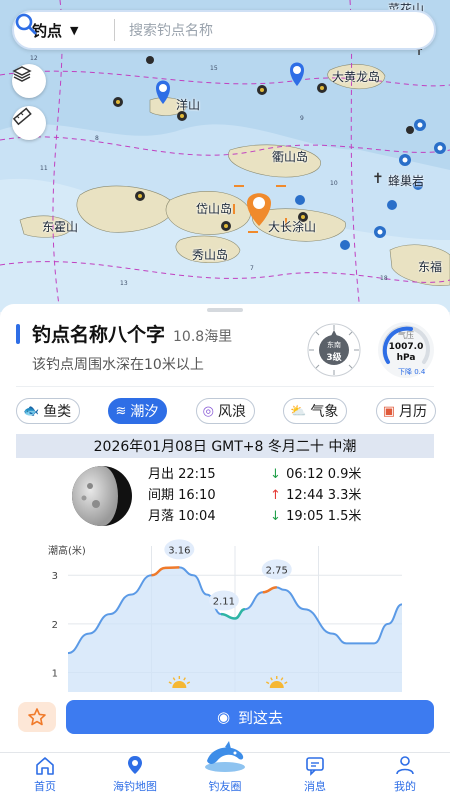  Describe the element at coordinates (406, 347) in the screenshot. I see `pressure-value: 1007.0` at that location.